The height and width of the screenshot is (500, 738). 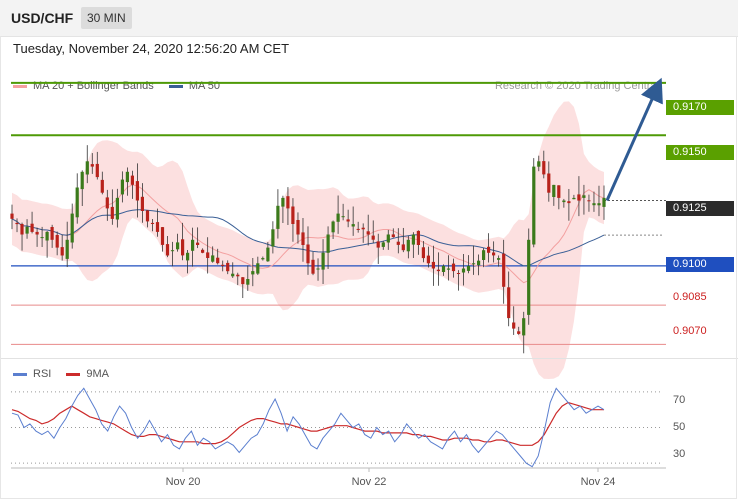 What do you see at coordinates (679, 400) in the screenshot?
I see `rsi-tick-70: 70` at bounding box center [679, 400].